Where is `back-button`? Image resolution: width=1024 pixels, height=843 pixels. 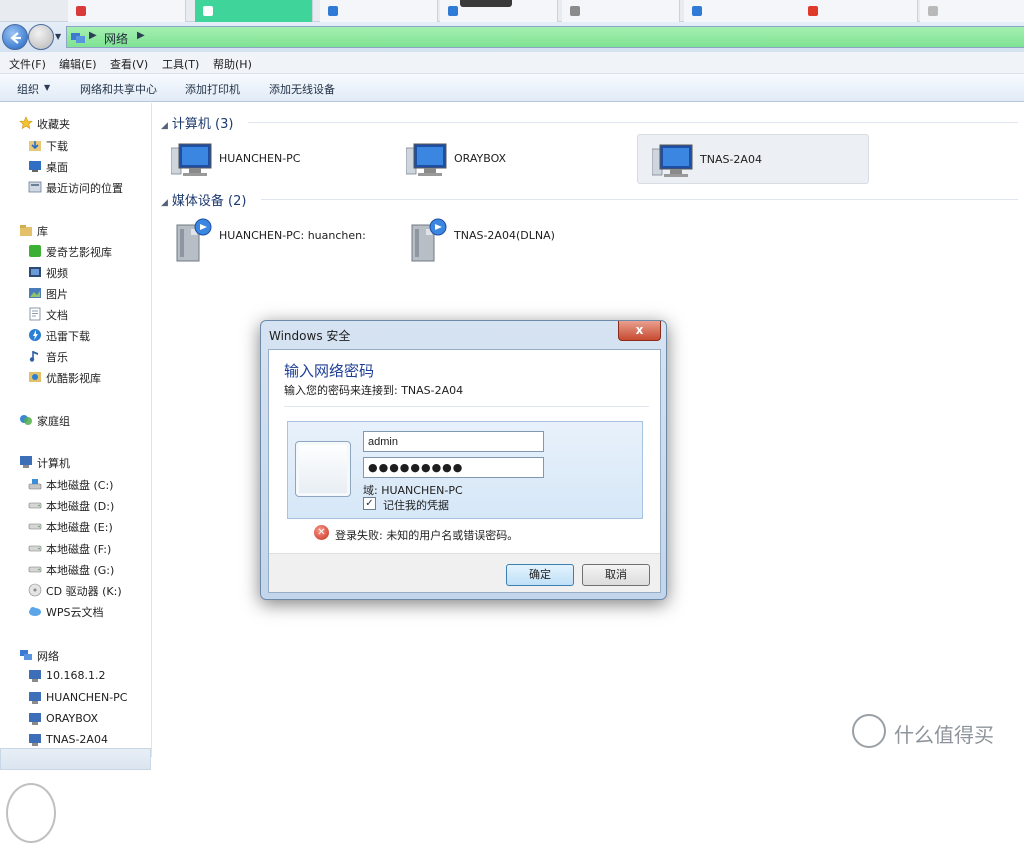 back-button is located at coordinates (15, 37).